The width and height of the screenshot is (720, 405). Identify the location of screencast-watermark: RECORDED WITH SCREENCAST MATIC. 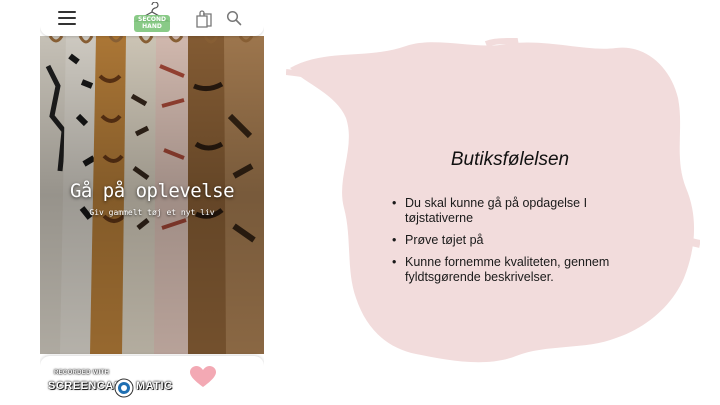
(113, 385).